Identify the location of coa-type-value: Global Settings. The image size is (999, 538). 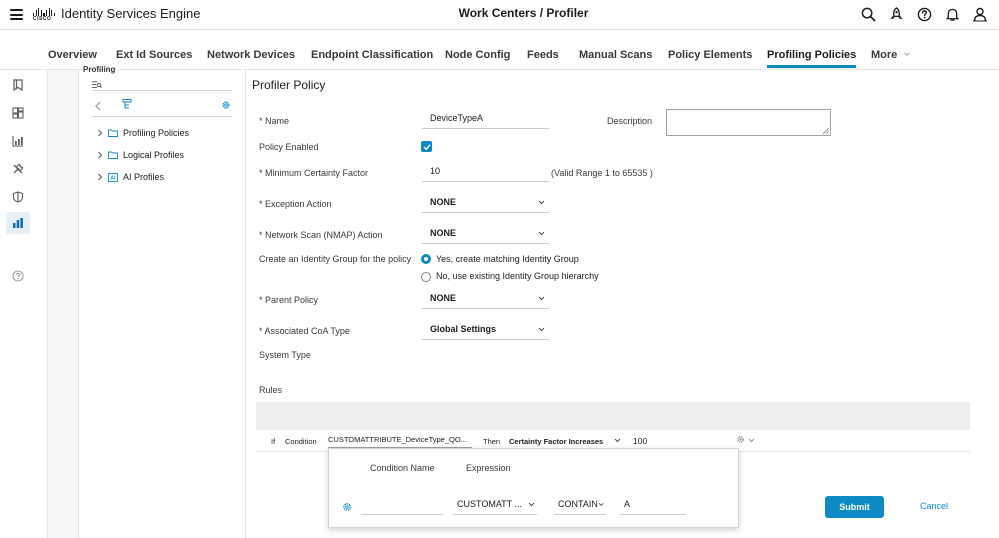
(463, 329).